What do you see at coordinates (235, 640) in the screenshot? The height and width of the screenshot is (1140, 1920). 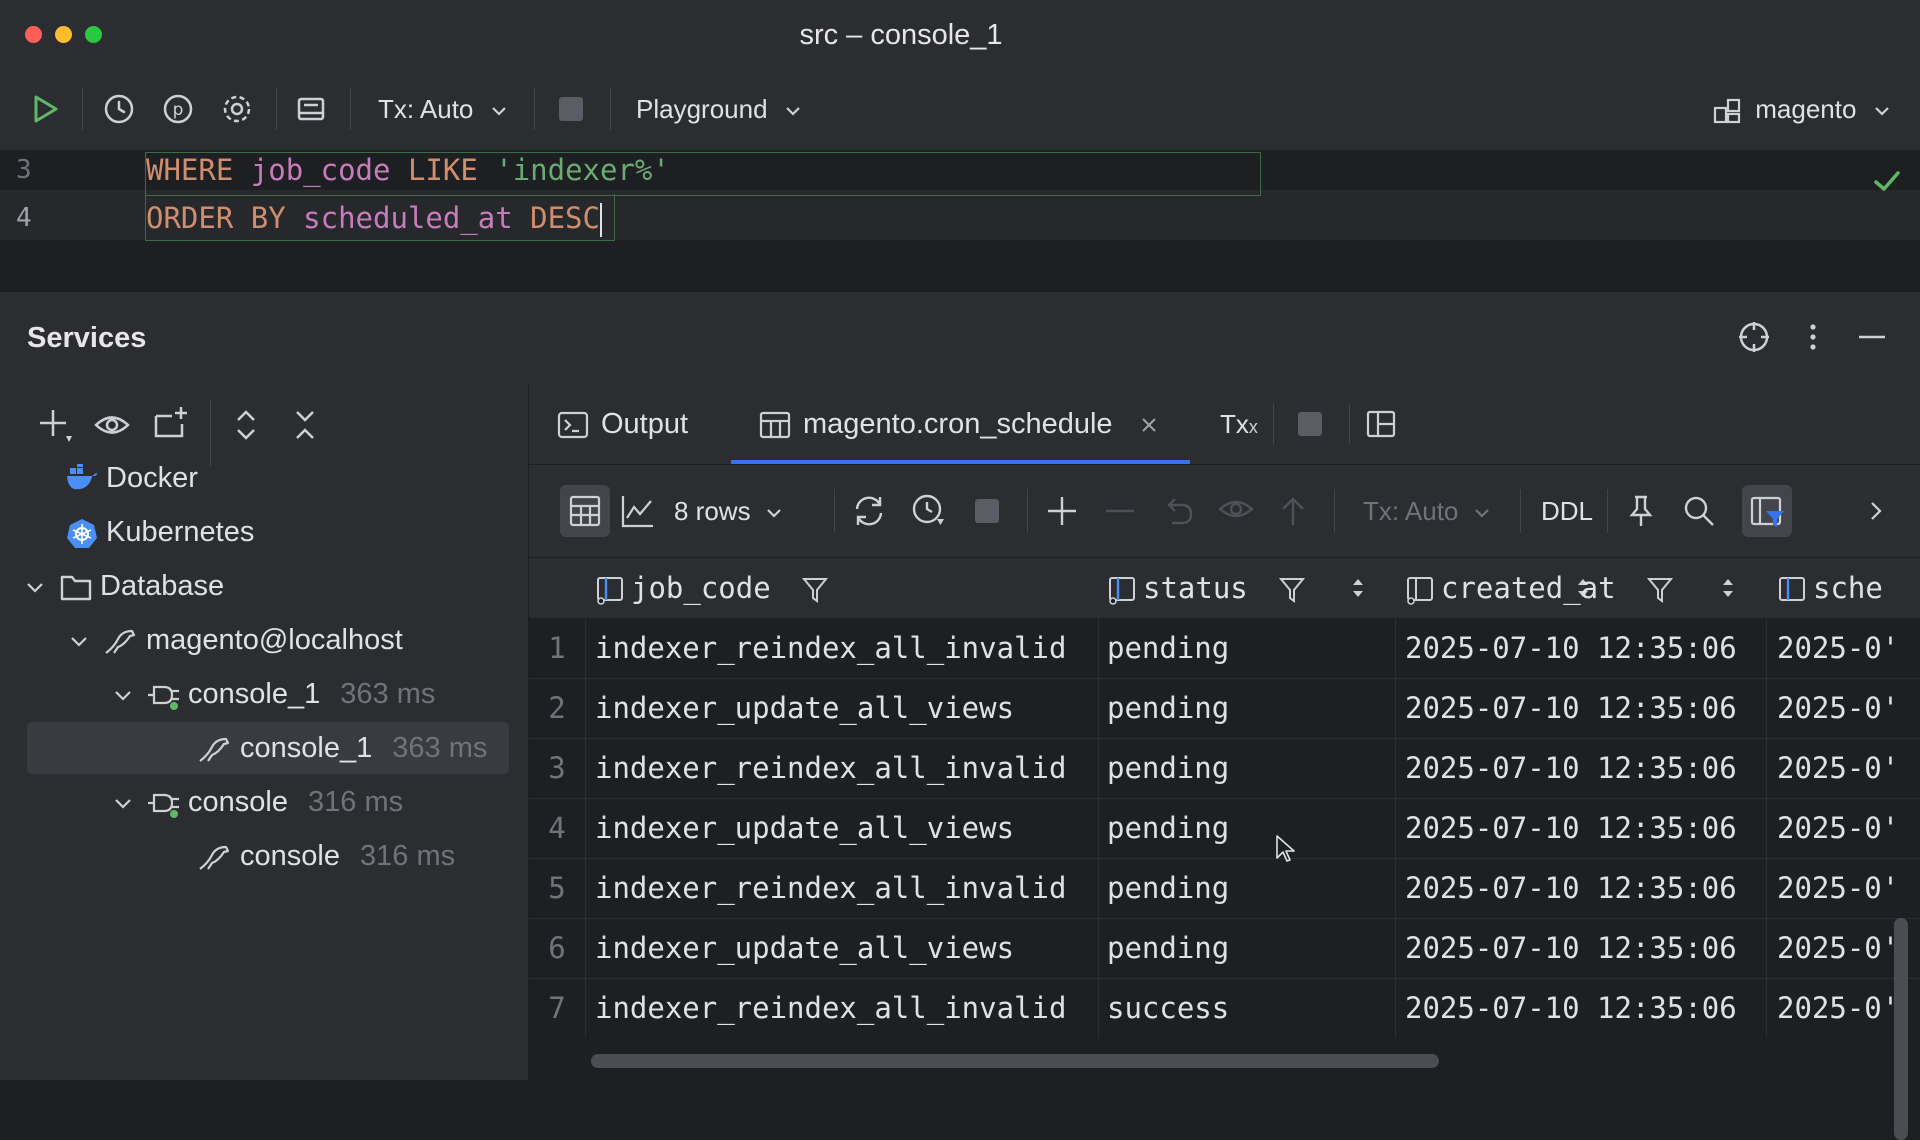 I see `tree-item-host: magento@localhost` at bounding box center [235, 640].